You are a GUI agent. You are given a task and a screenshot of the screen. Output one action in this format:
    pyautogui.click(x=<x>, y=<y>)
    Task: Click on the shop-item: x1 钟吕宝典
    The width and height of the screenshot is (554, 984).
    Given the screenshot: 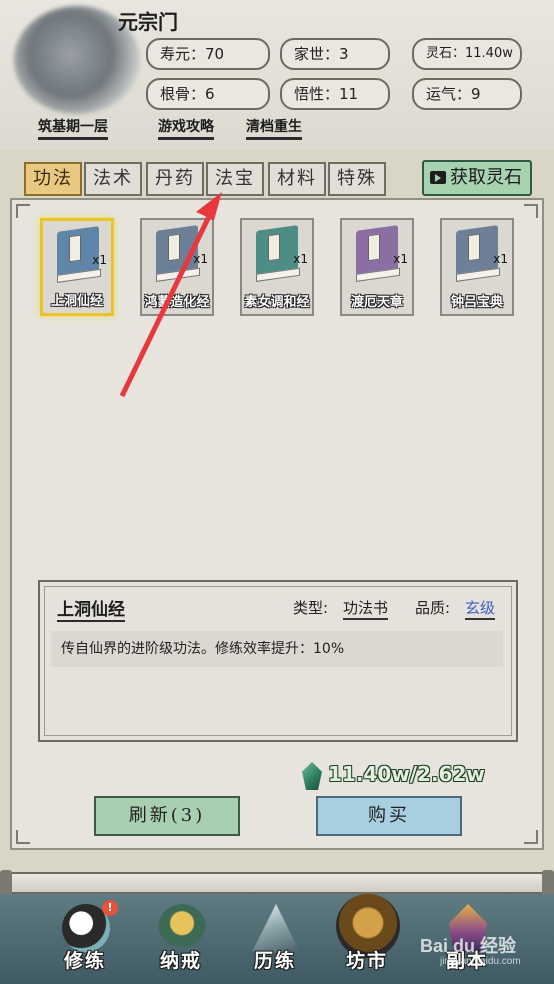 What is the action you would take?
    pyautogui.click(x=477, y=267)
    